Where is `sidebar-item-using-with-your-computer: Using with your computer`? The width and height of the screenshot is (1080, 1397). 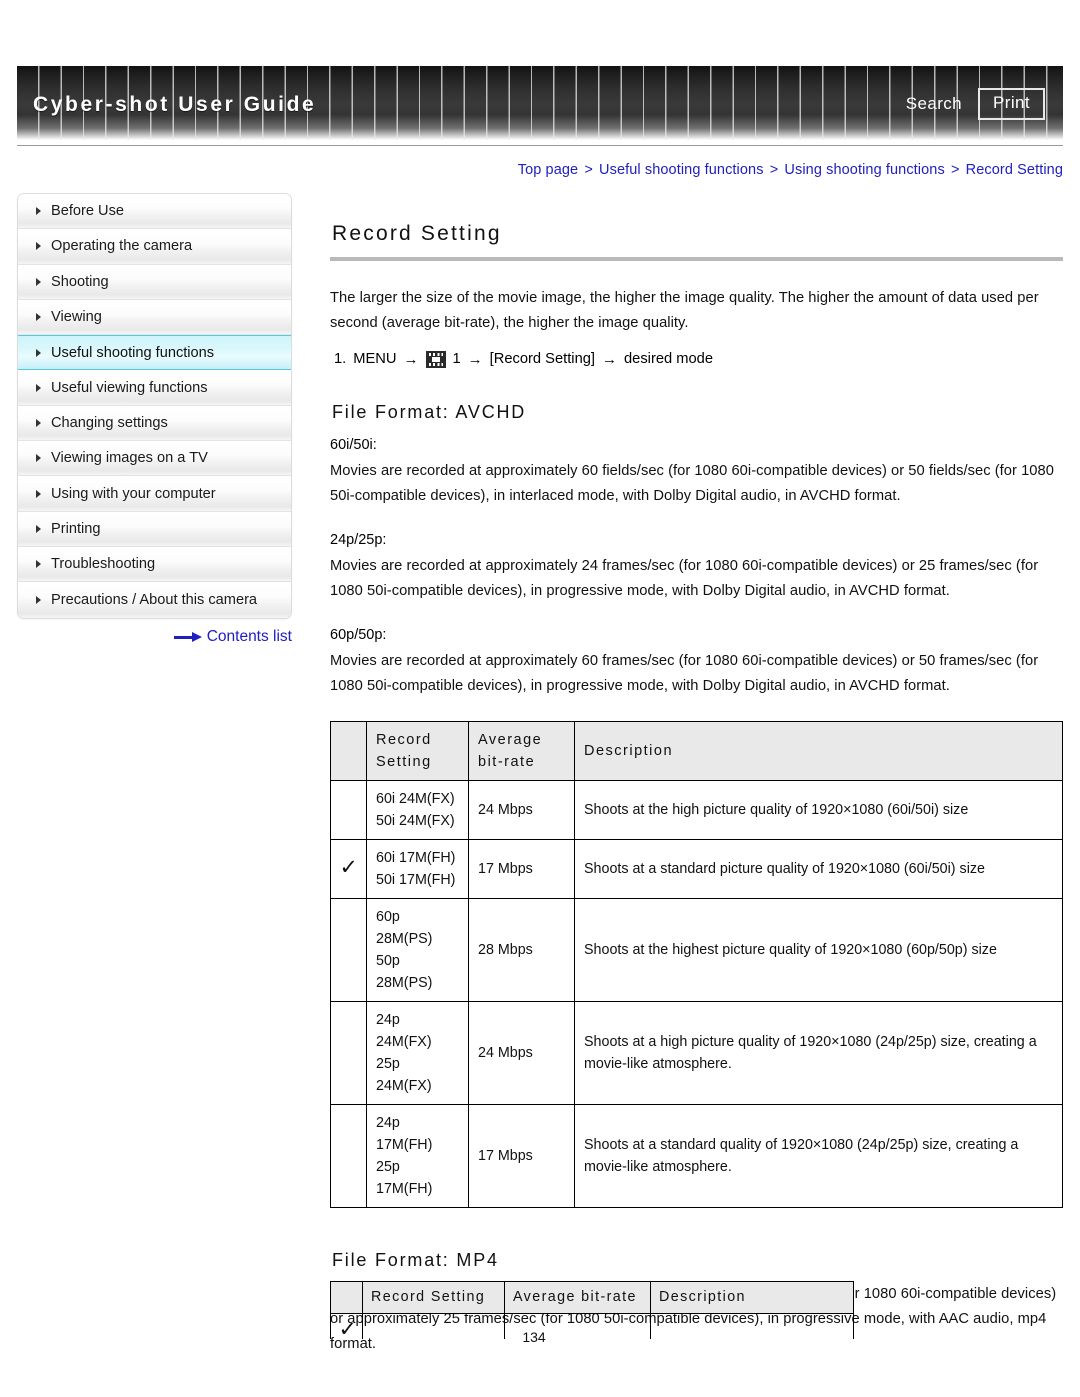
sidebar-item-using-with-your-computer: Using with your computer is located at coordinates (154, 494).